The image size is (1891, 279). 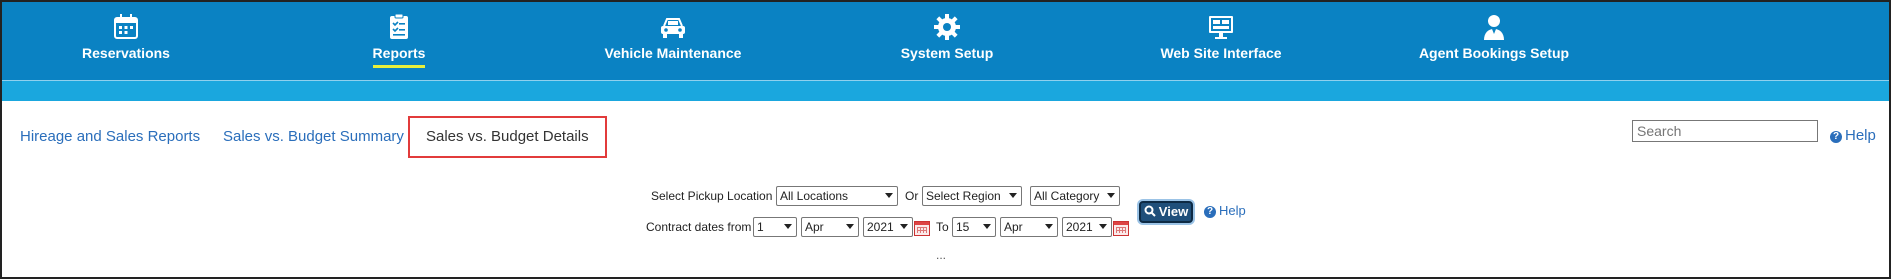 I want to click on nav-item-web-site-interface: Web Site Interface, so click(x=1221, y=38).